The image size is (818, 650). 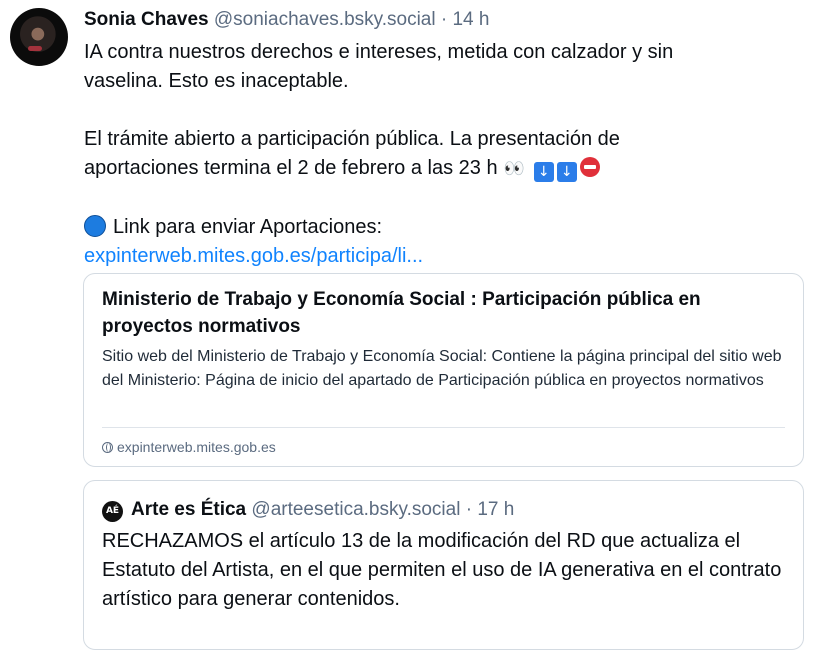 What do you see at coordinates (39, 37) in the screenshot?
I see `avatar` at bounding box center [39, 37].